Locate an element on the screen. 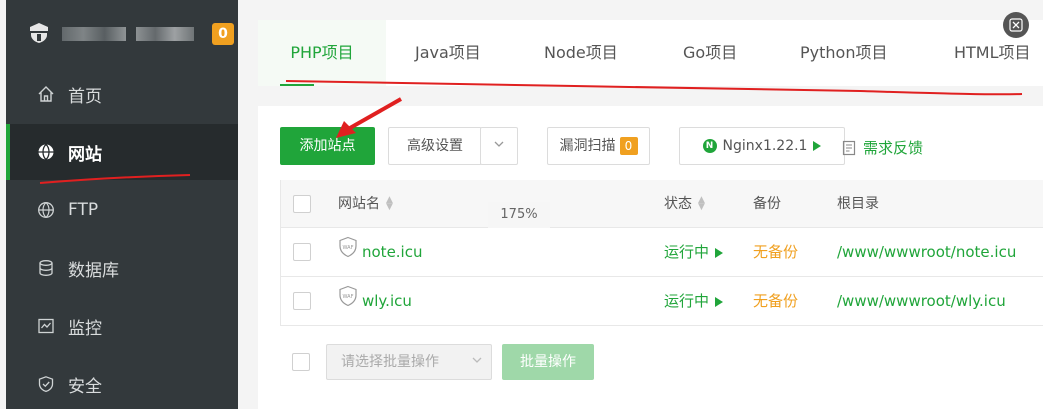  tab-active-indicator is located at coordinates (297, 85).